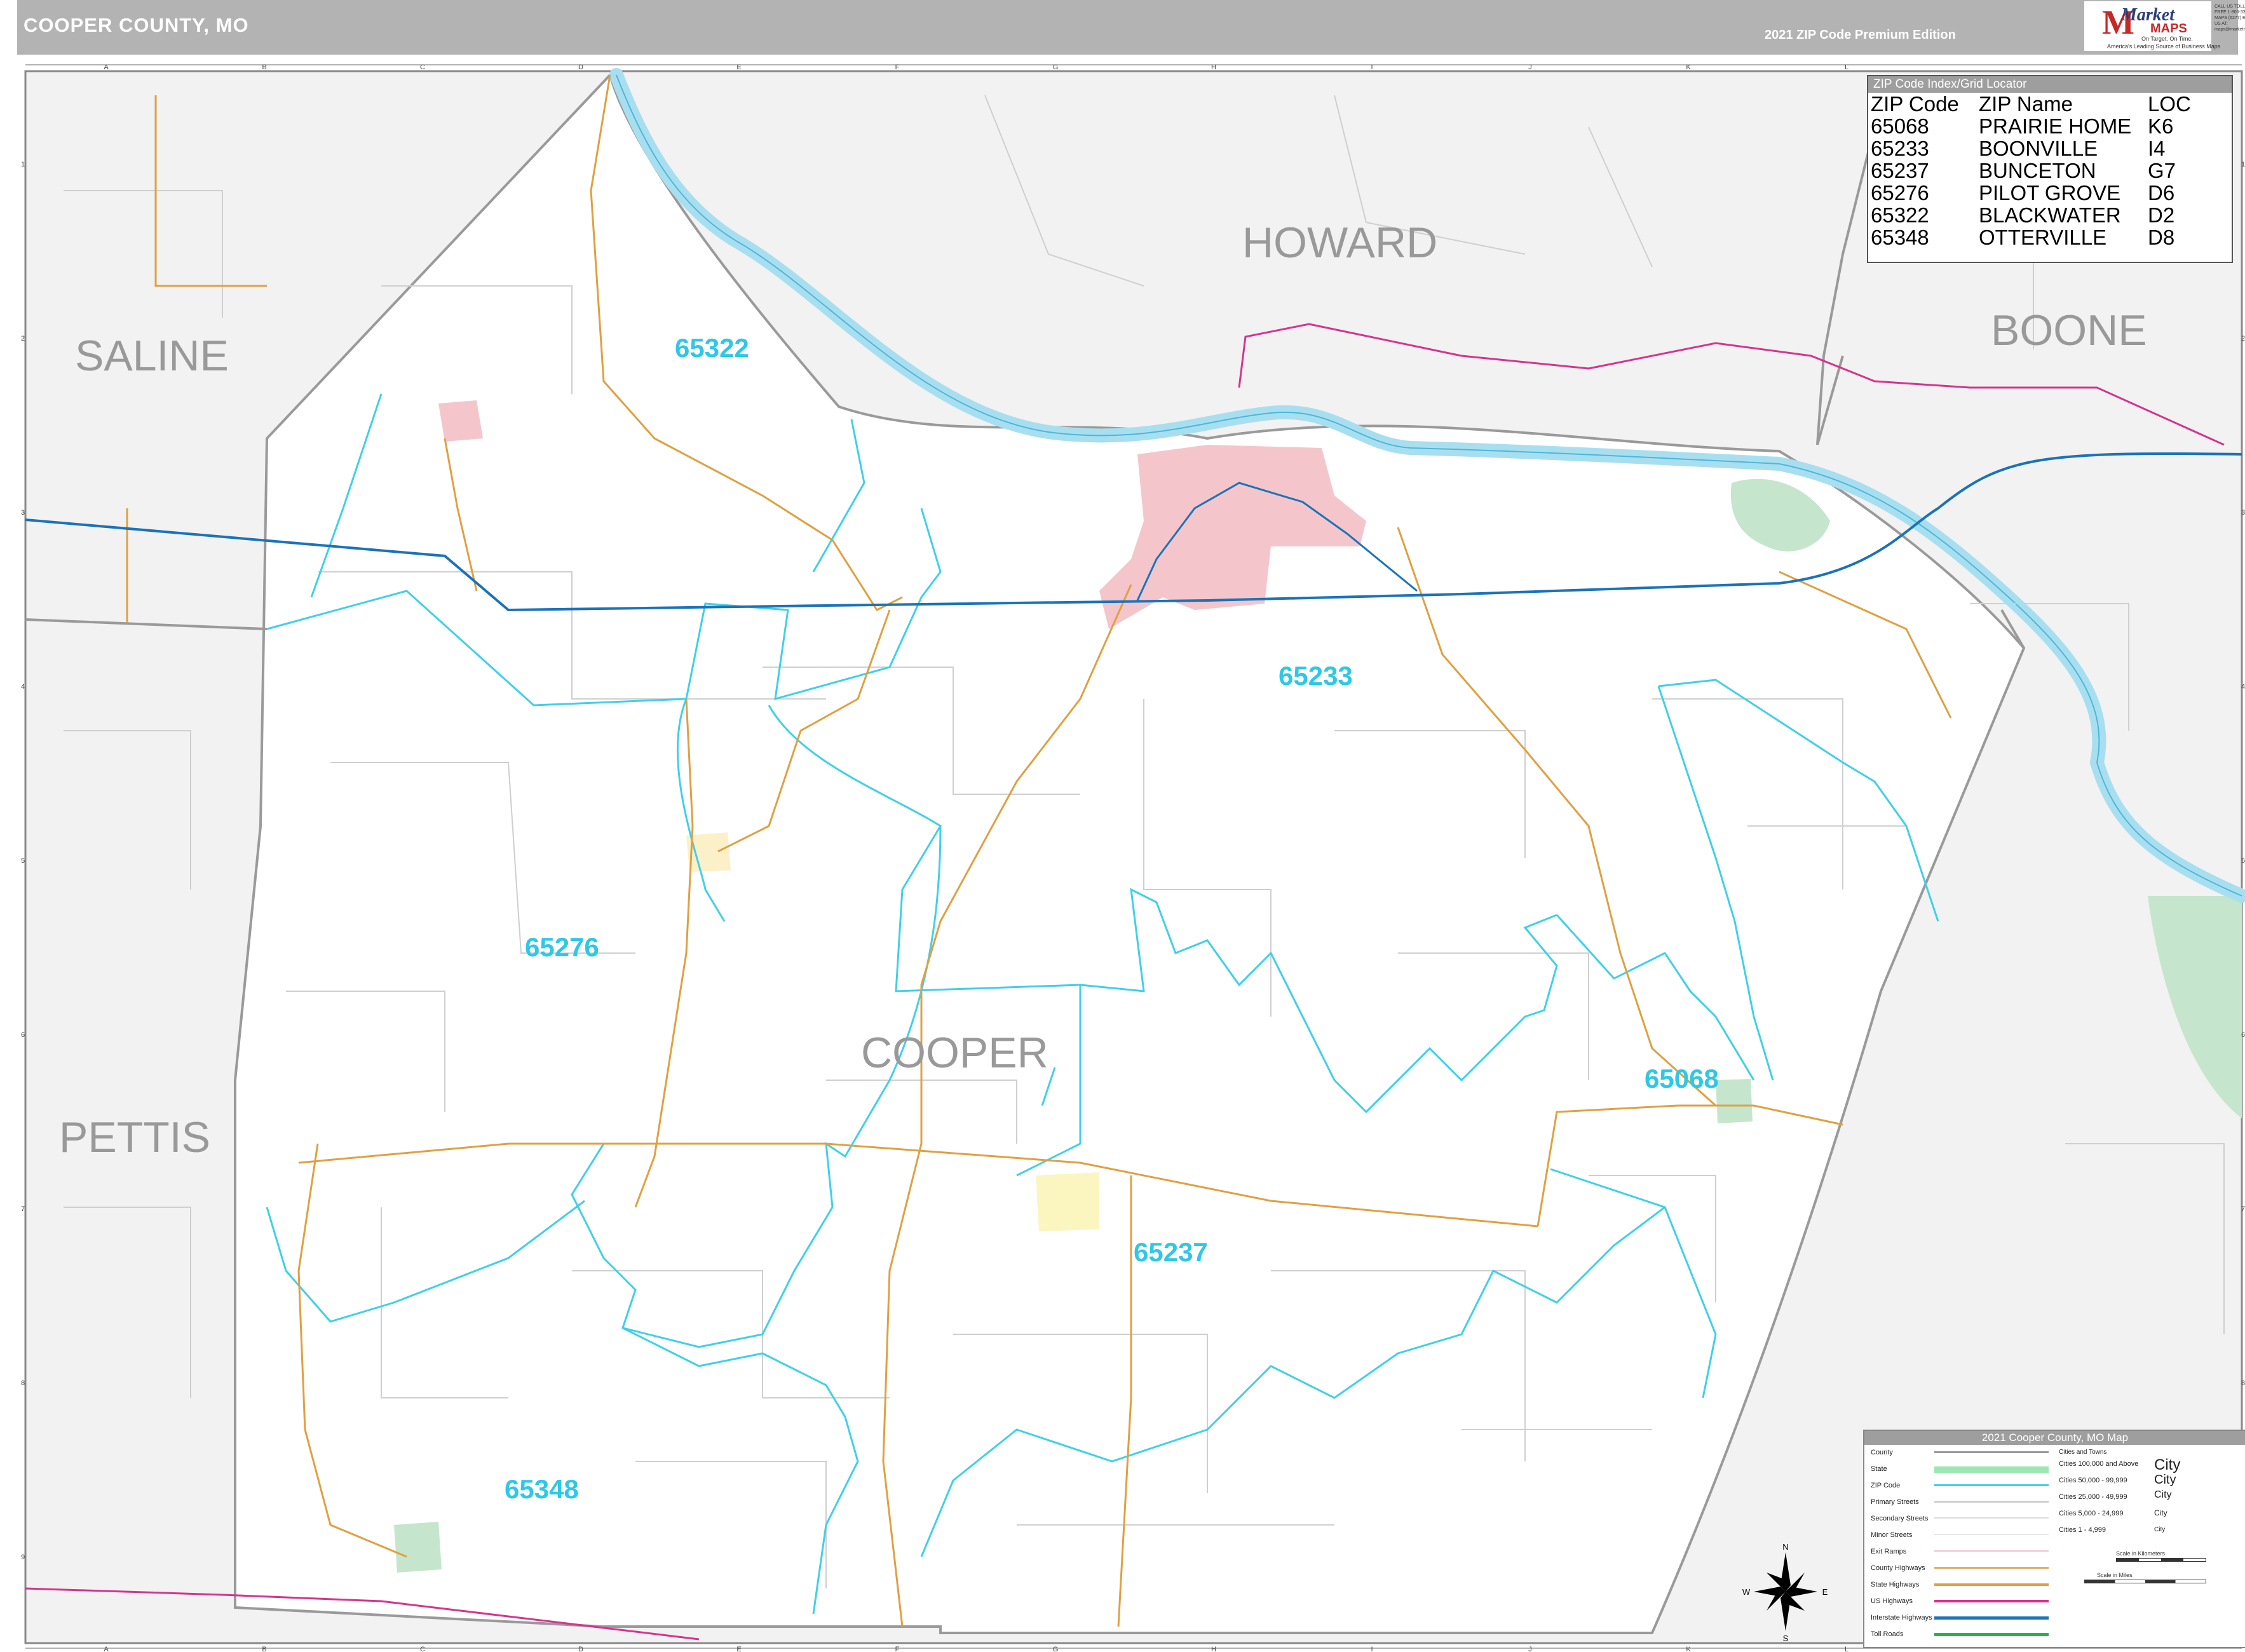 The height and width of the screenshot is (1652, 2245). I want to click on legend-city-1: Cities 1 - 4,999 City, so click(2112, 1530).